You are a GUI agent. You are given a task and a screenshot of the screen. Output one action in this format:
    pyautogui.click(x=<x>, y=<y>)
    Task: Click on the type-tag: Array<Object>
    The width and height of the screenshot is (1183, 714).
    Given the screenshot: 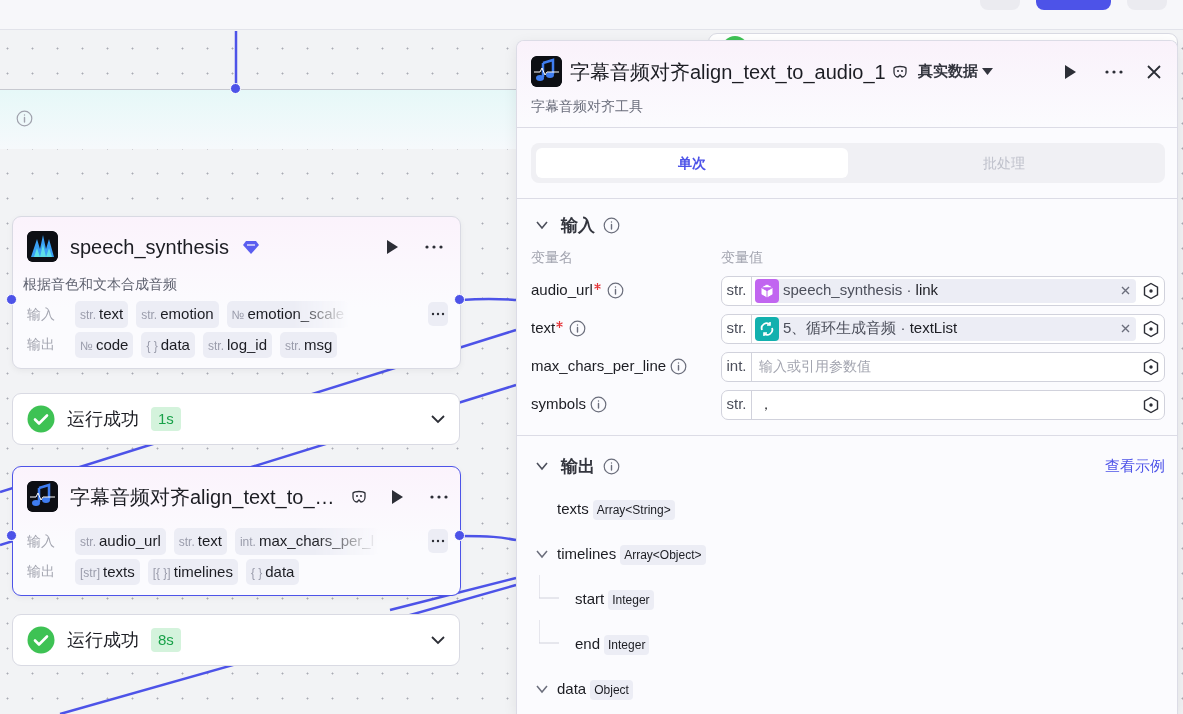 What is the action you would take?
    pyautogui.click(x=663, y=554)
    